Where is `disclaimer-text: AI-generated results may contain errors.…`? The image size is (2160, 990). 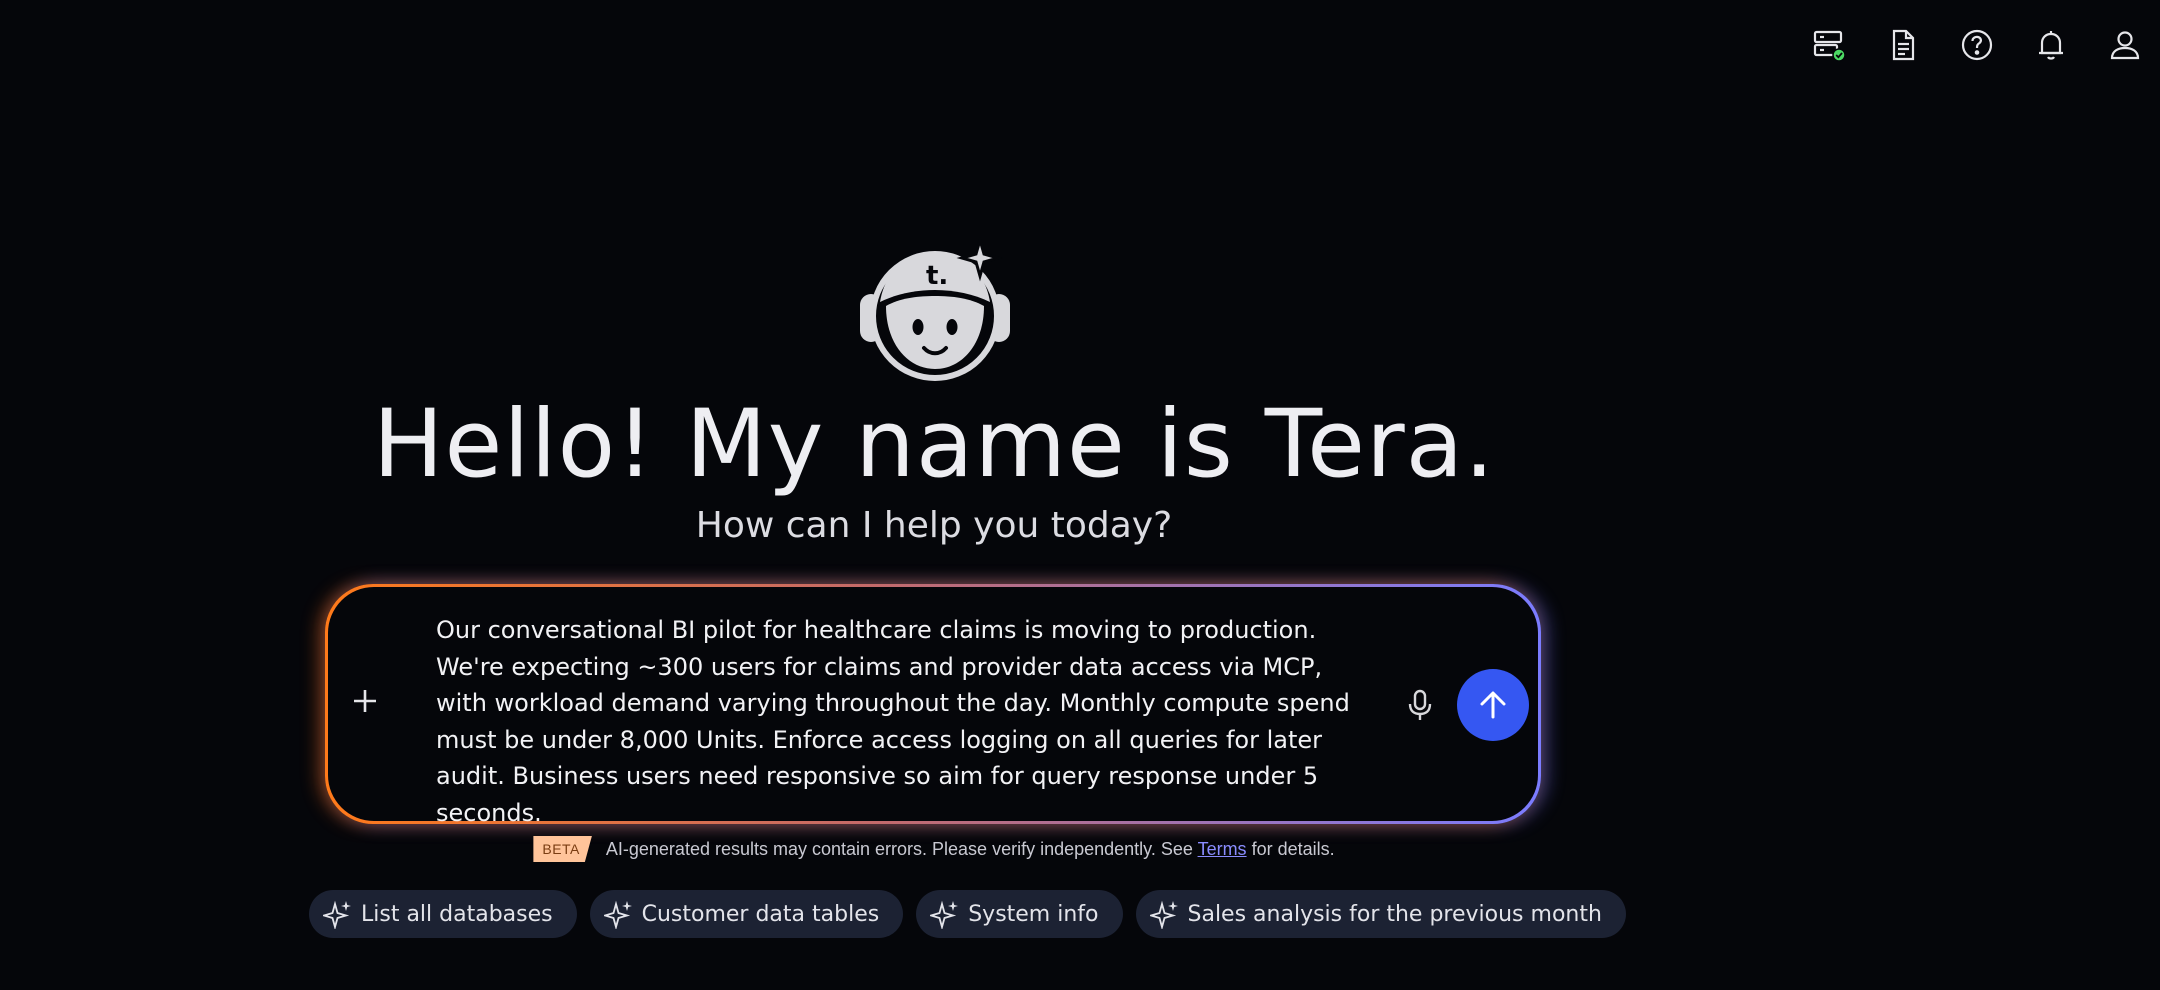 disclaimer-text: AI-generated results may contain errors.… is located at coordinates (899, 848).